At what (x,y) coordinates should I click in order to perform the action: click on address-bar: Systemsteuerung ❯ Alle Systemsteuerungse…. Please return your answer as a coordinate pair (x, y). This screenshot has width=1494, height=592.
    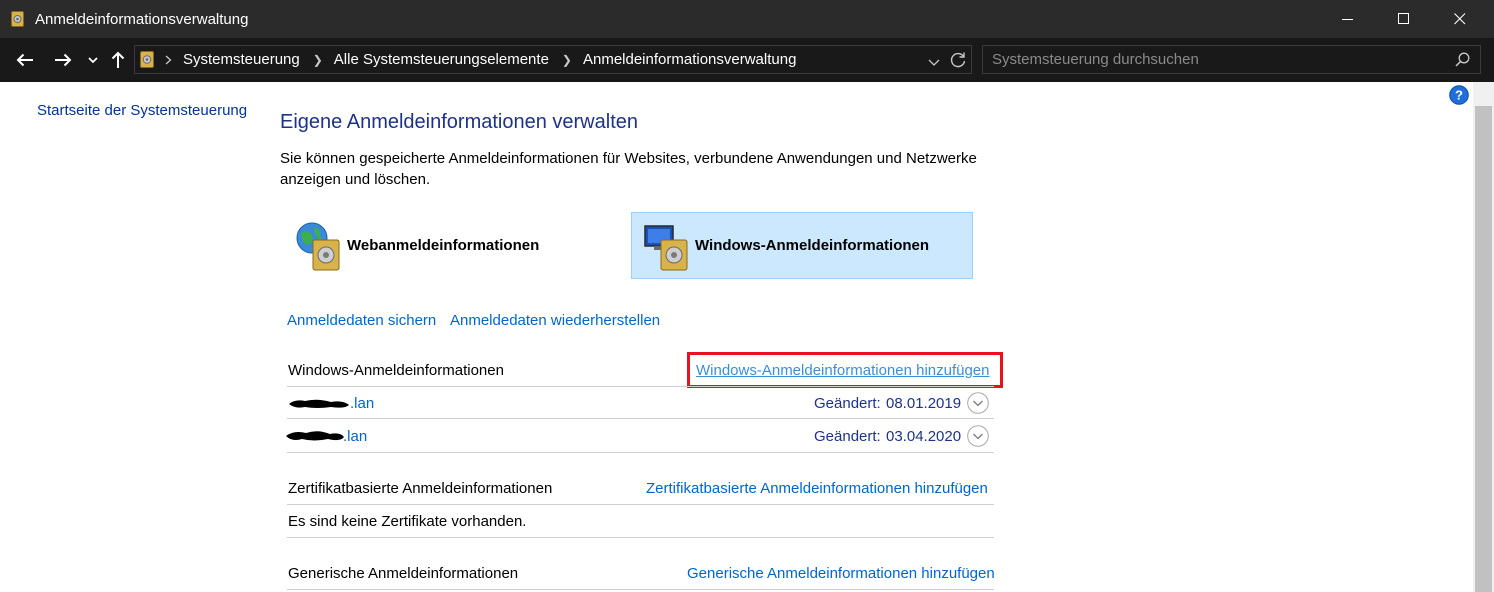
    Looking at the image, I should click on (553, 59).